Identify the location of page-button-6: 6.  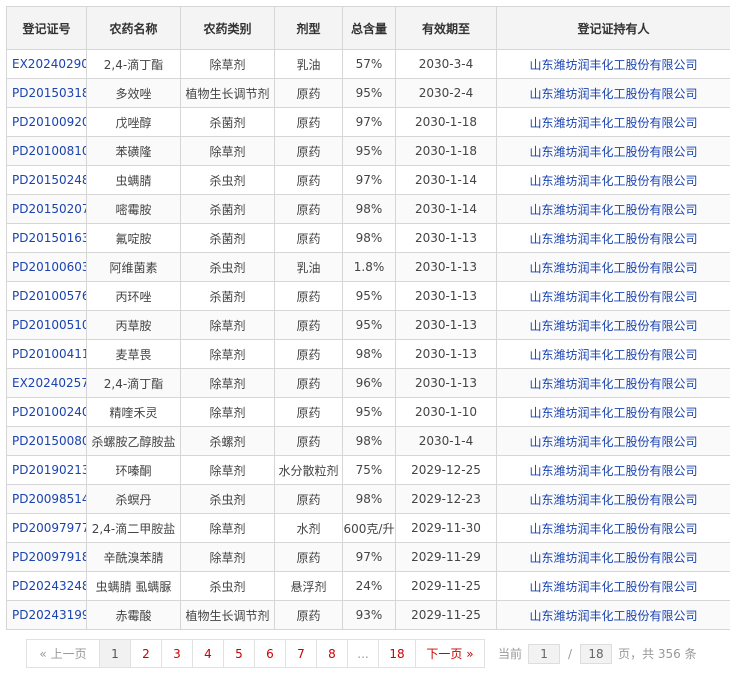
(270, 653).